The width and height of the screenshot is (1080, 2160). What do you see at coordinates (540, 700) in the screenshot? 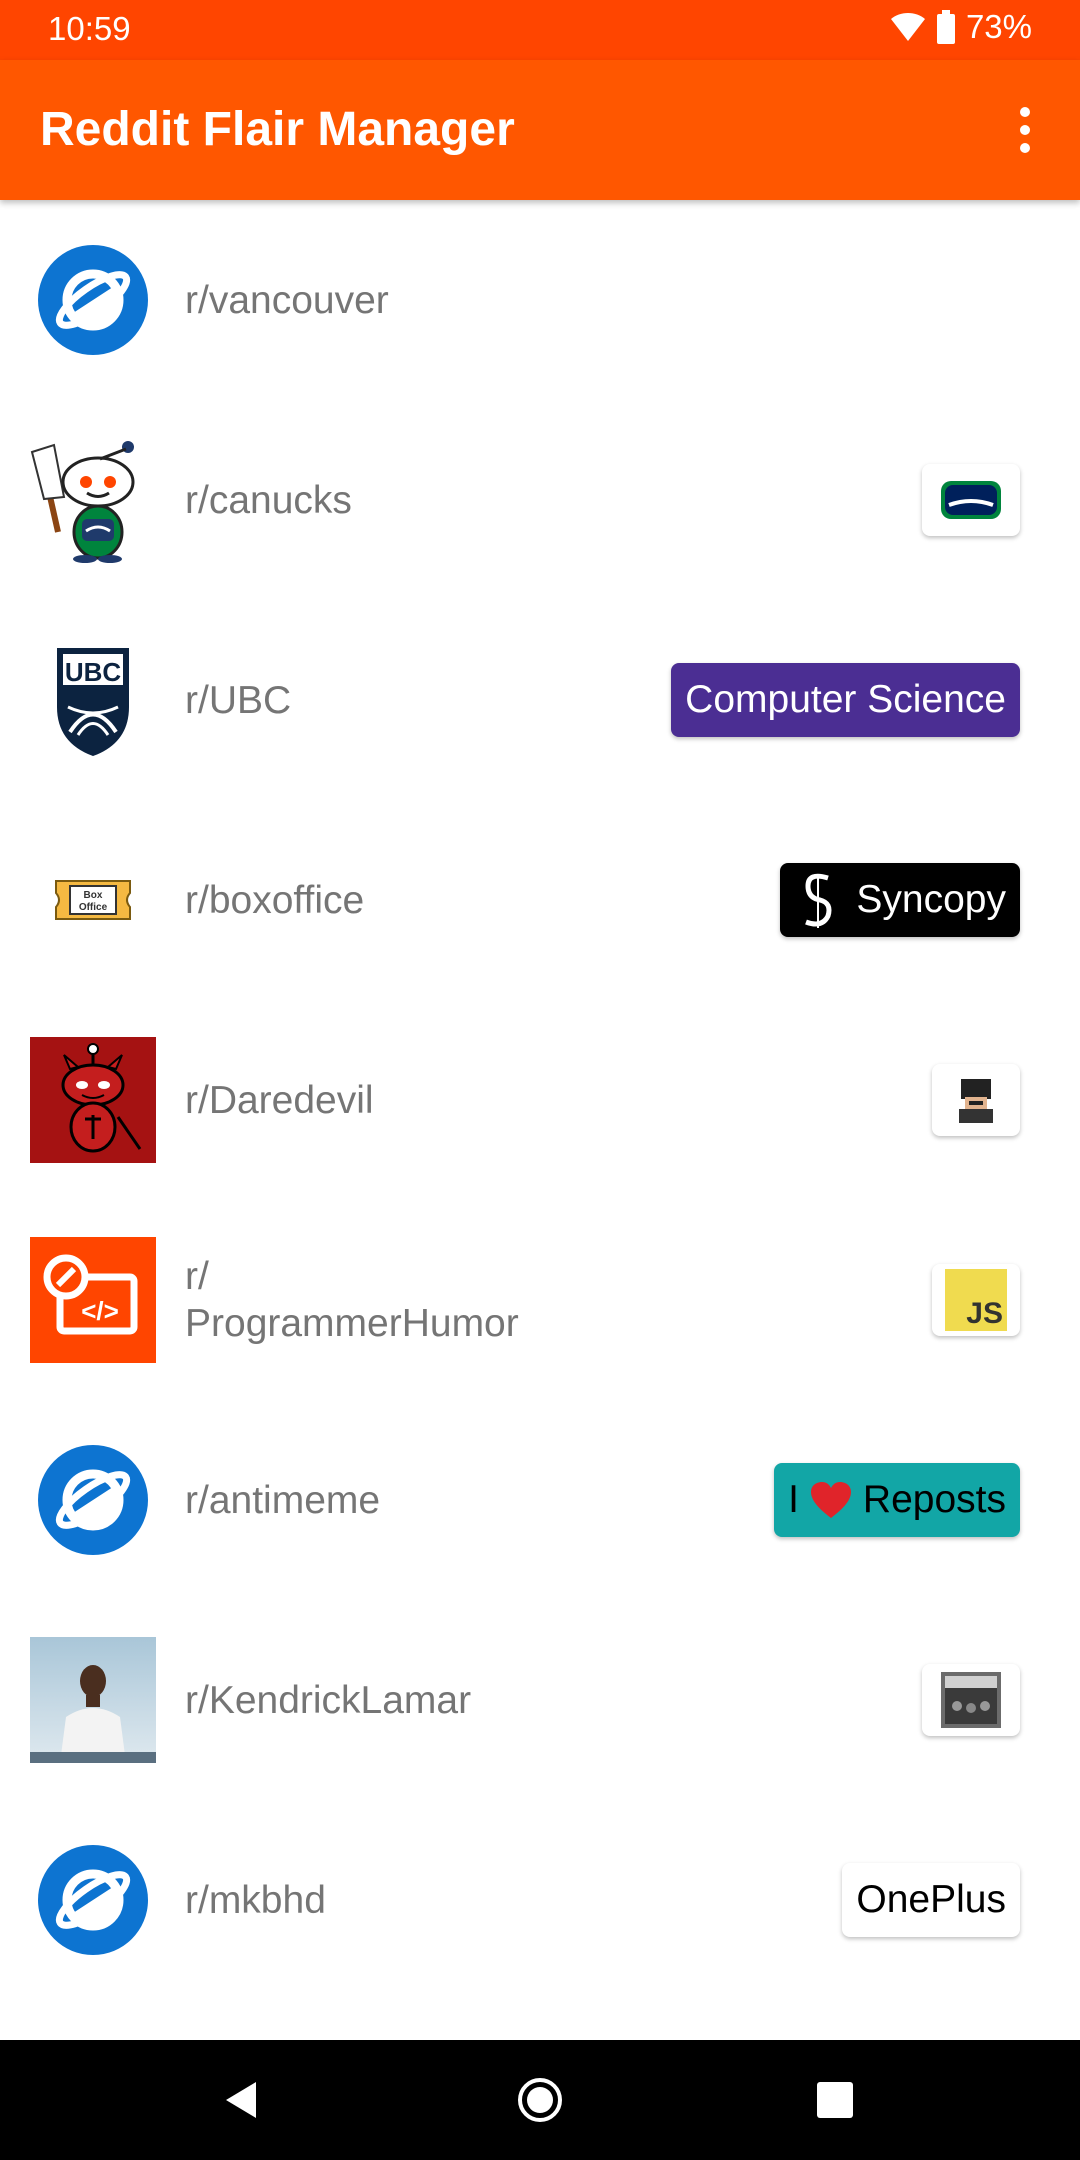
I see `list-item: UBC r/UBC Computer Science` at bounding box center [540, 700].